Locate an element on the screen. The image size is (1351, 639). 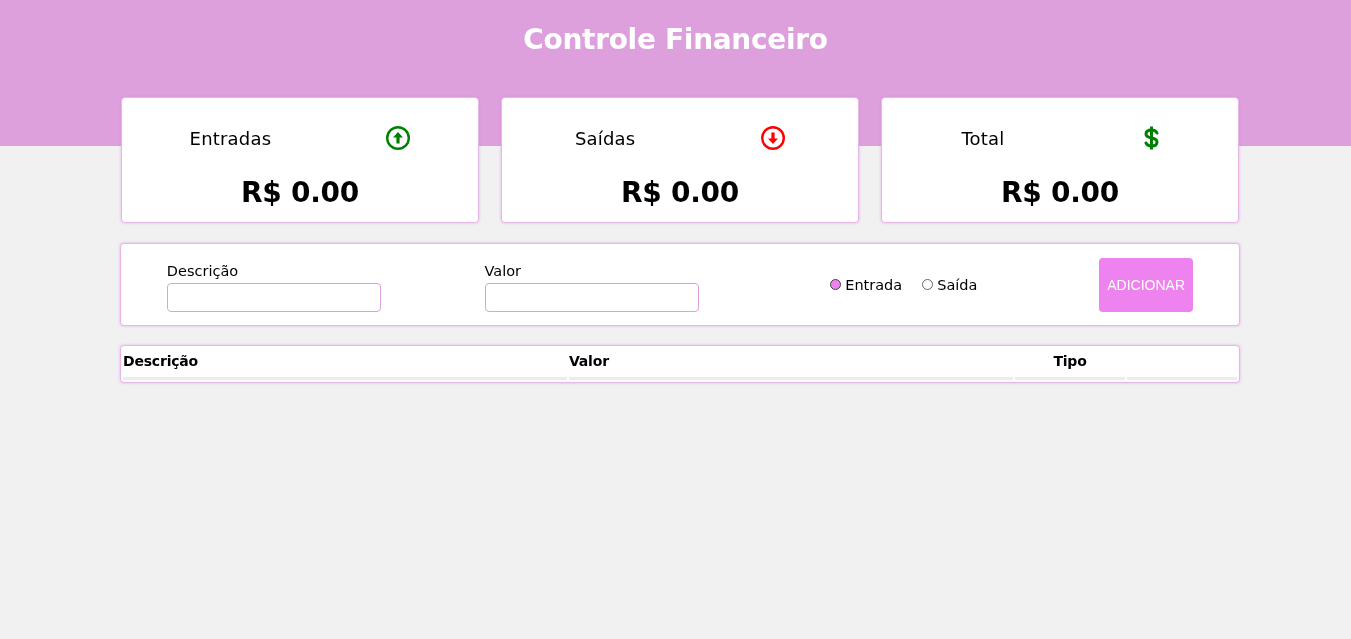
column-header: Descrição is located at coordinates (160, 361).